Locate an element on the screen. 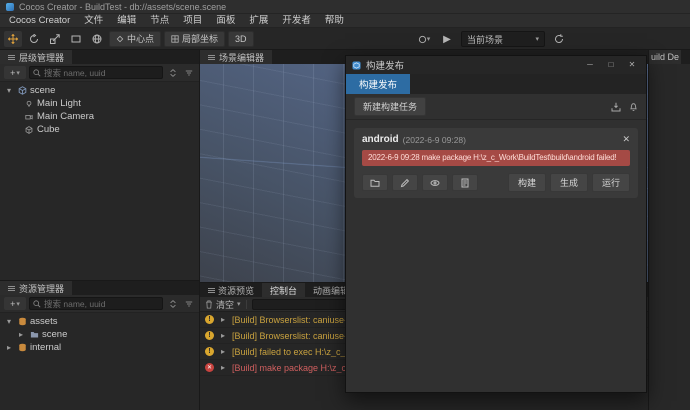 The height and width of the screenshot is (410, 690). tab-hierarchy: 层级管理器 is located at coordinates (36, 57).